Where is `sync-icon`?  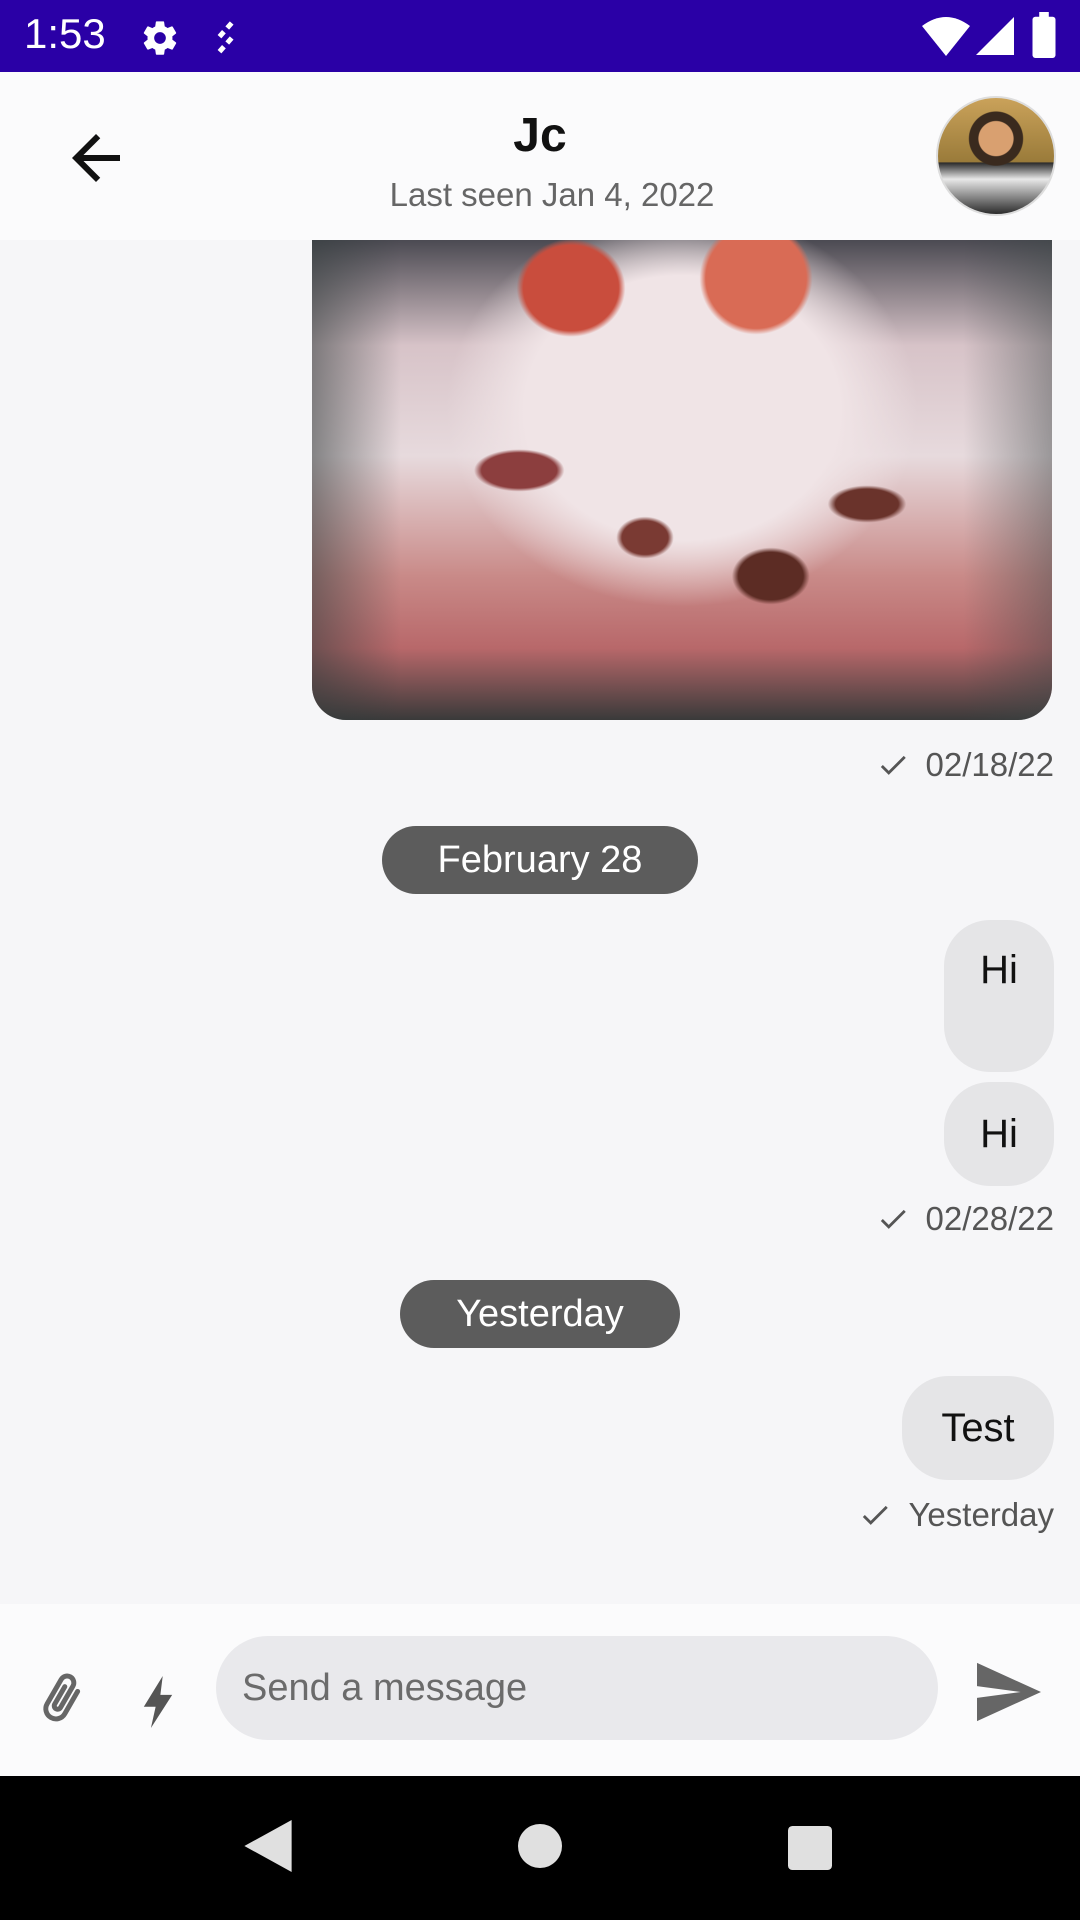 sync-icon is located at coordinates (225, 40).